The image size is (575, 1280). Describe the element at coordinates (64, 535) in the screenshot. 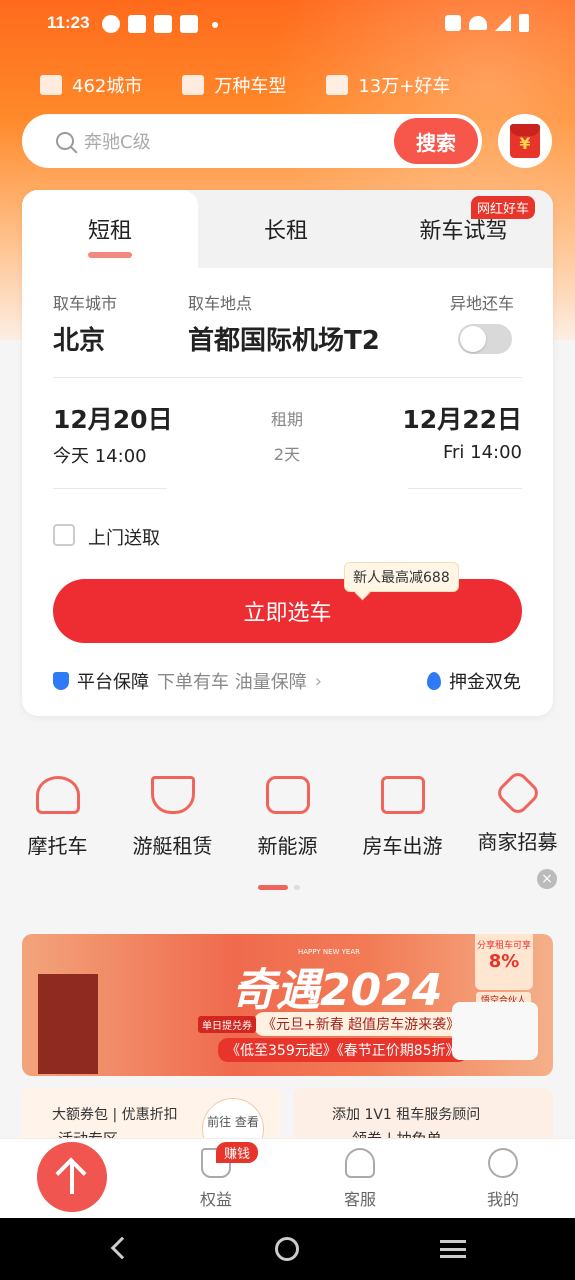

I see `door-delivery-checkbox` at that location.